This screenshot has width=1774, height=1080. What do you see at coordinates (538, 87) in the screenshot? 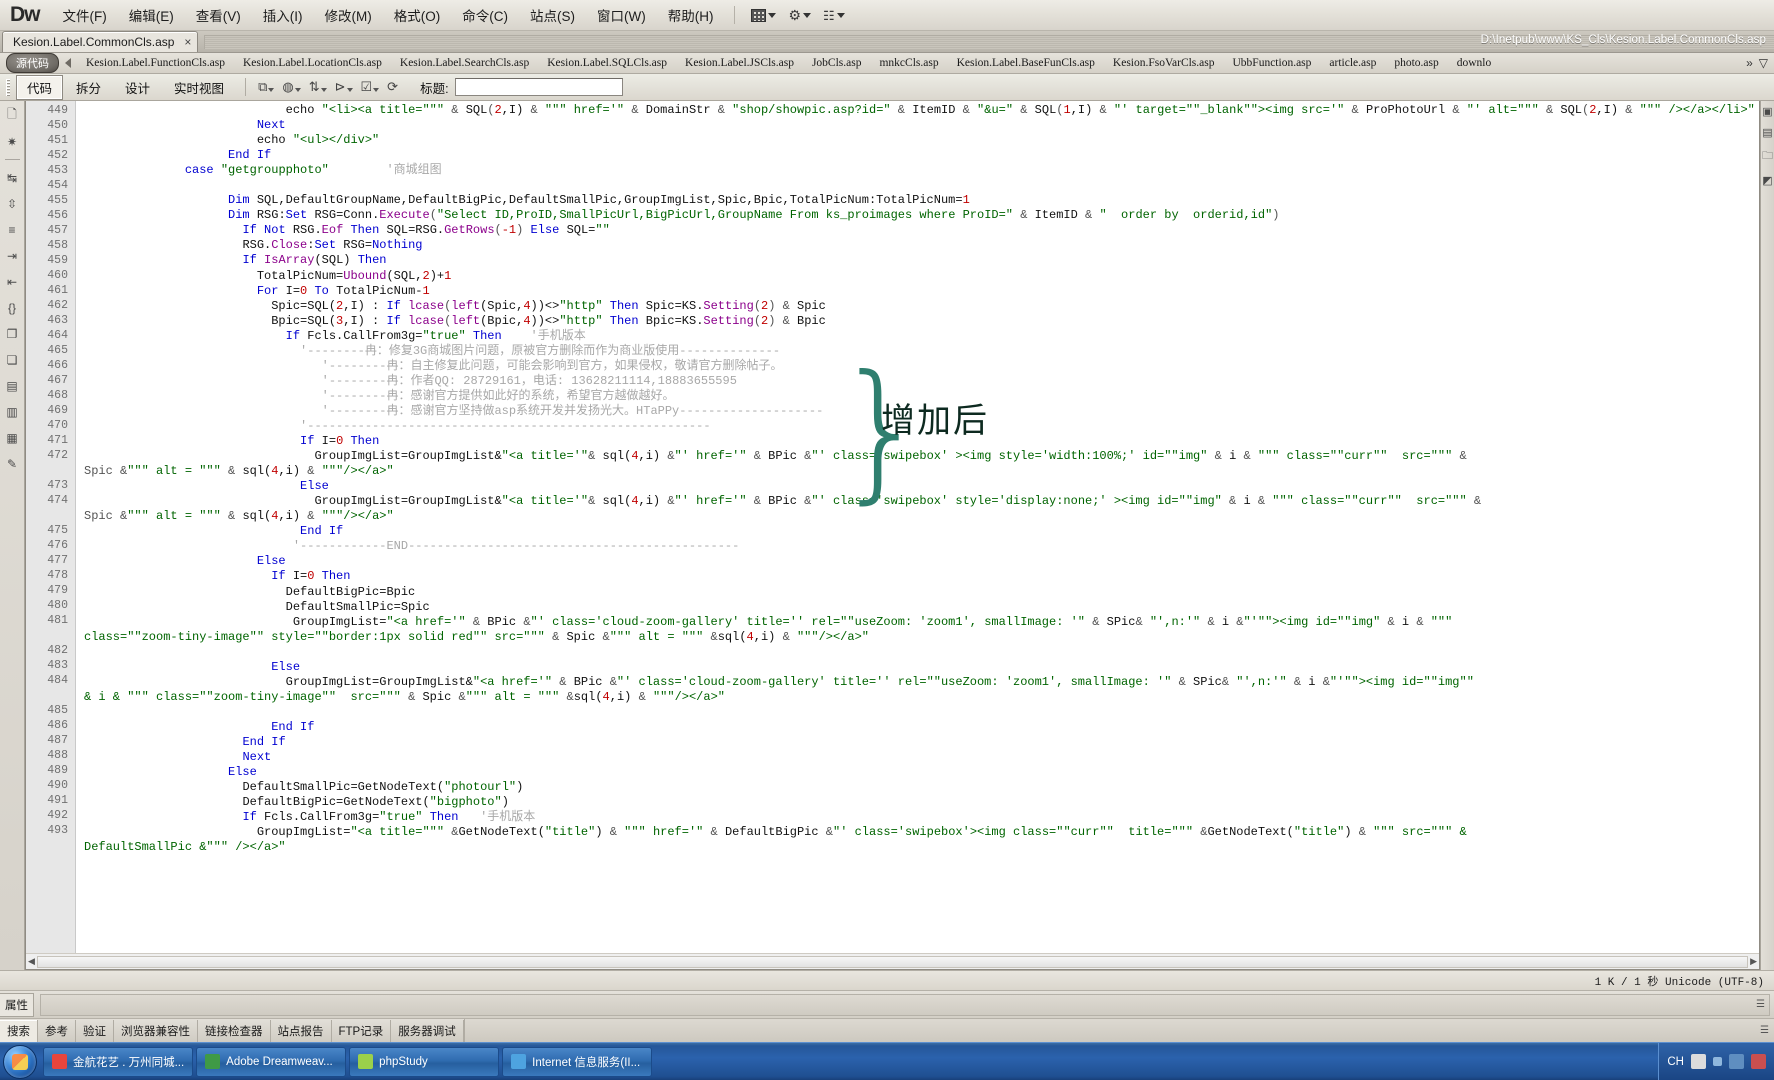
I see `page-title-input` at bounding box center [538, 87].